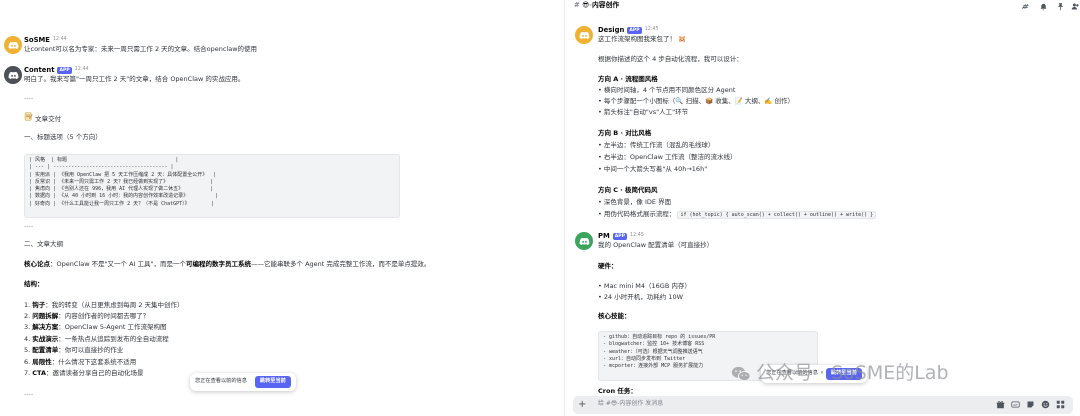 This screenshot has width=1080, height=416. I want to click on deliver-line: 文章交付, so click(42, 118).